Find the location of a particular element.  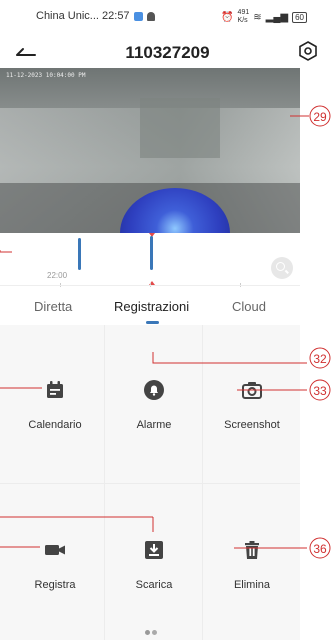

record-button: Registra is located at coordinates (55, 562).